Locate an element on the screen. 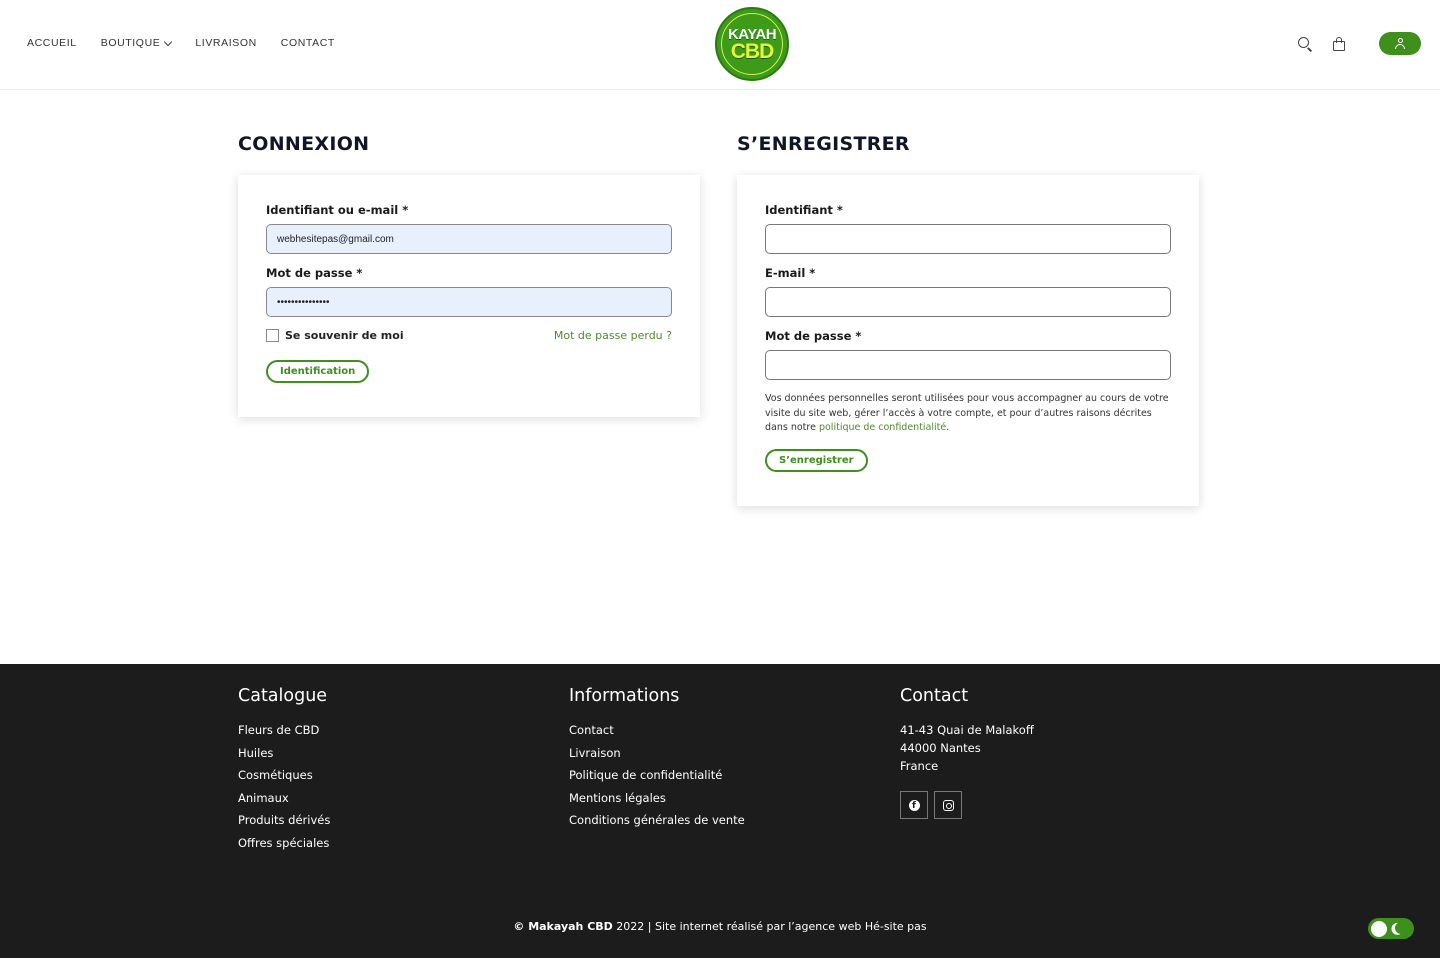 The image size is (1440, 958). footer-link-politique: Politique de confidentialité is located at coordinates (657, 779).